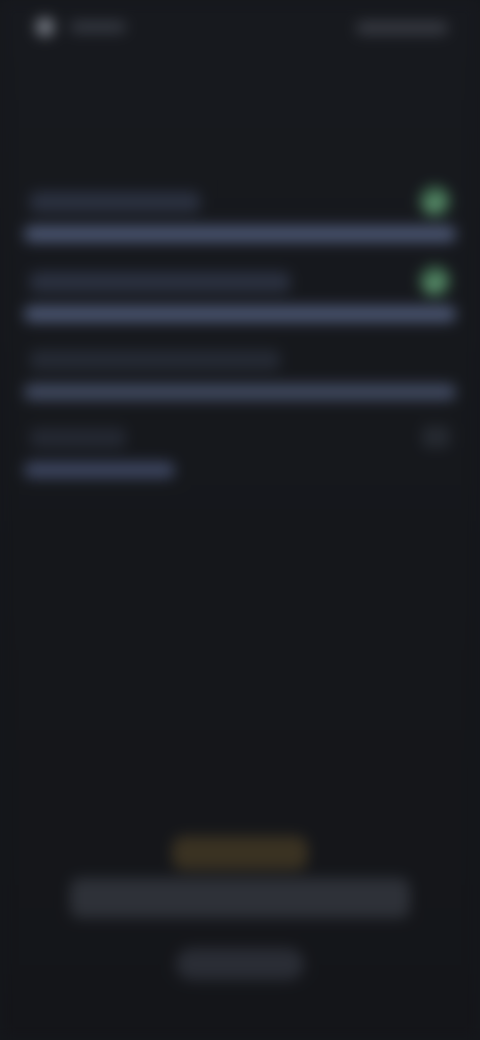  Describe the element at coordinates (233, 104) in the screenshot. I see `page-title` at that location.